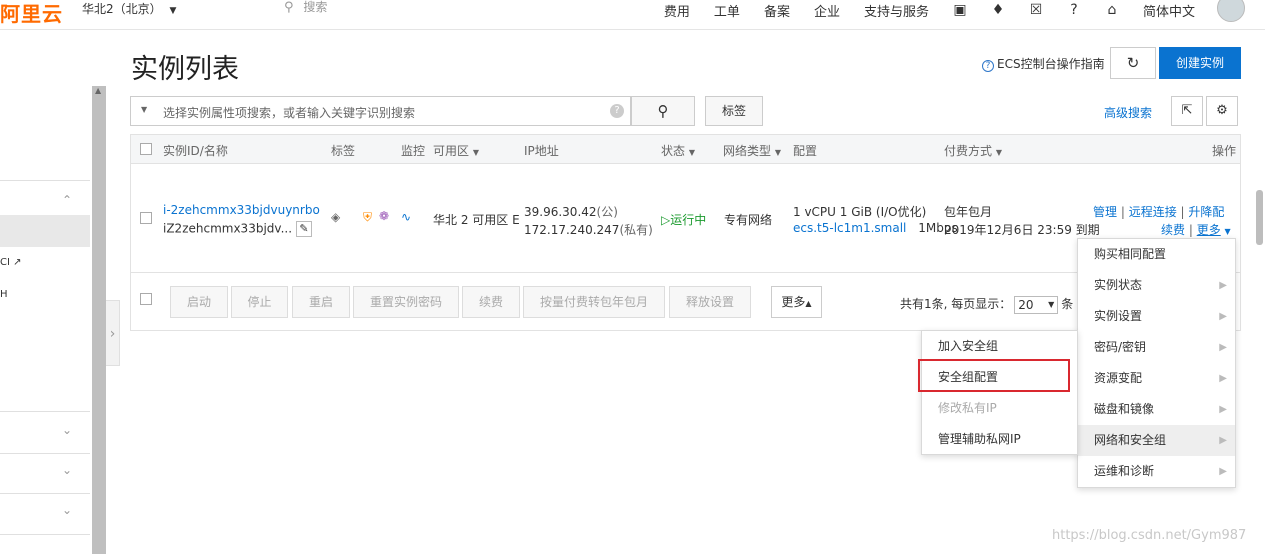 The height and width of the screenshot is (554, 1265). I want to click on nav-support: 支持与服务, so click(896, 10).